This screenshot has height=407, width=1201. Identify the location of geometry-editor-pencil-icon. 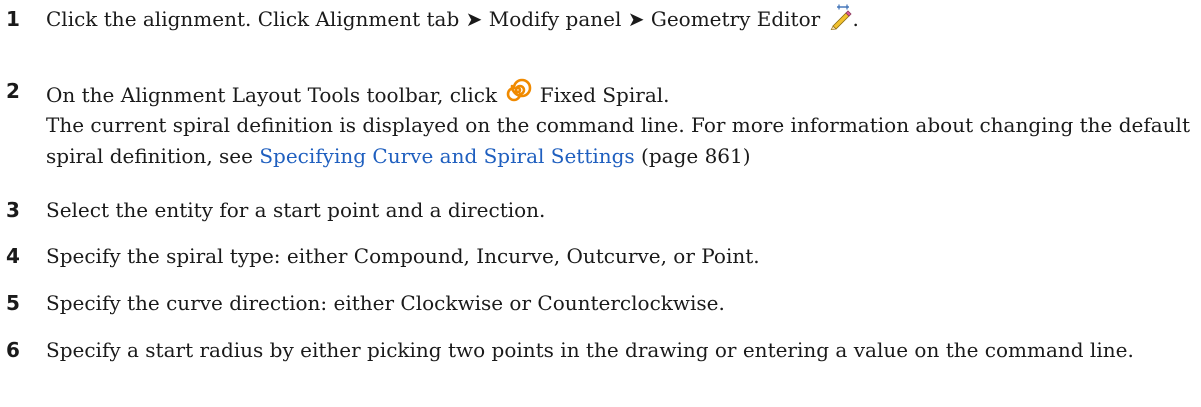
(840, 21).